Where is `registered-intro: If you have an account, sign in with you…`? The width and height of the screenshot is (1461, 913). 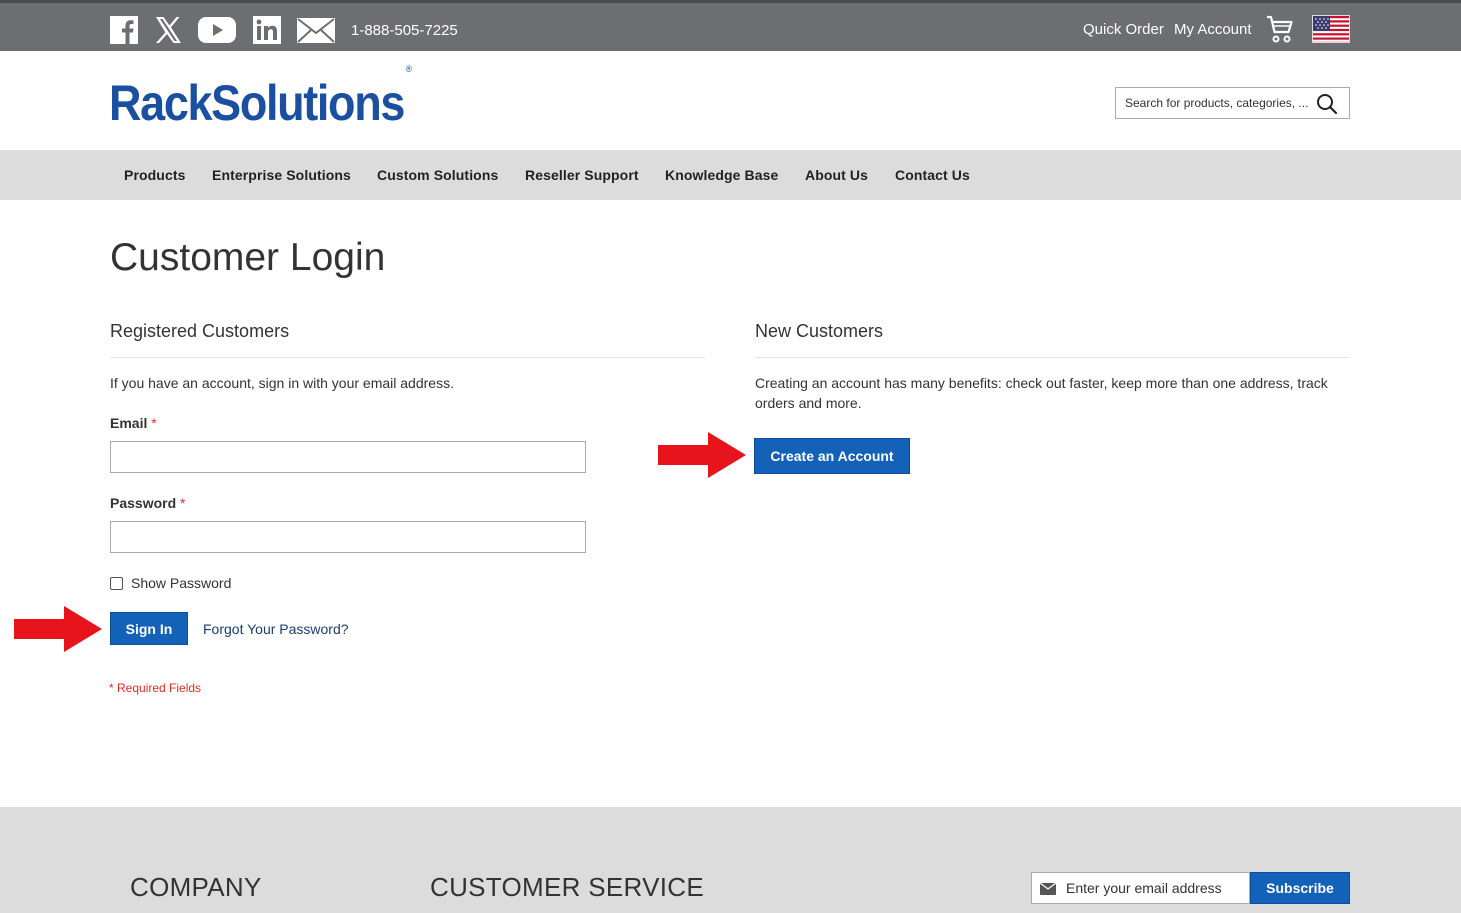 registered-intro: If you have an account, sign in with you… is located at coordinates (282, 383).